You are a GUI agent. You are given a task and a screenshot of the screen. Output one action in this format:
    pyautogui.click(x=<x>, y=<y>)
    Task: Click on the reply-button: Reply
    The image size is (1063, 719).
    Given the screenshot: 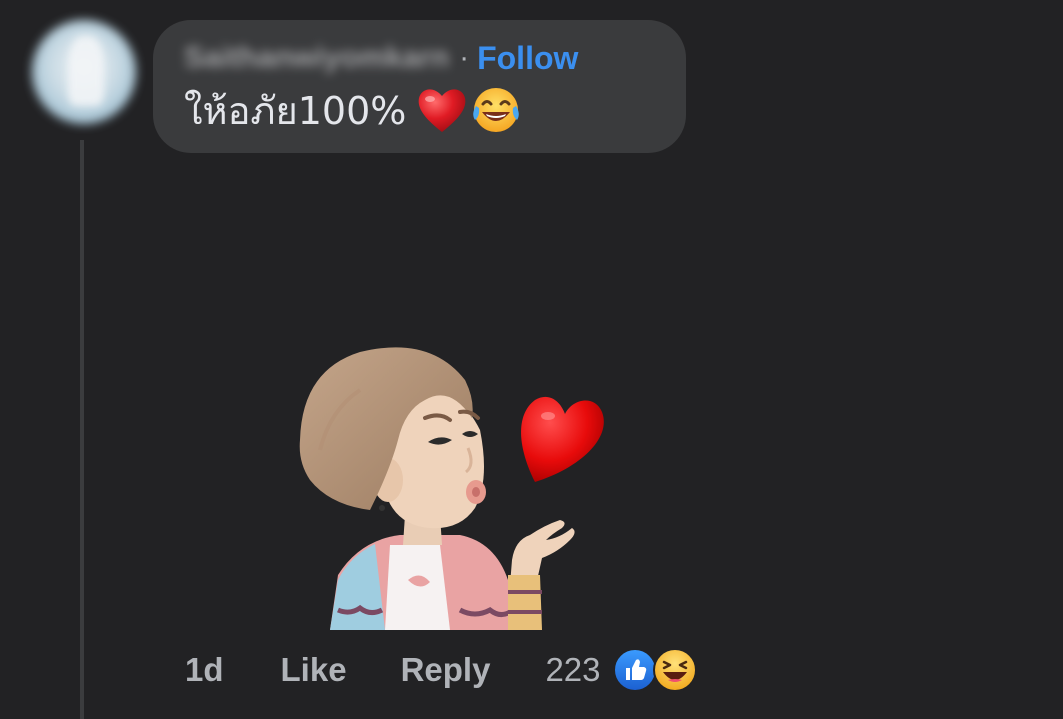 What is the action you would take?
    pyautogui.click(x=446, y=670)
    